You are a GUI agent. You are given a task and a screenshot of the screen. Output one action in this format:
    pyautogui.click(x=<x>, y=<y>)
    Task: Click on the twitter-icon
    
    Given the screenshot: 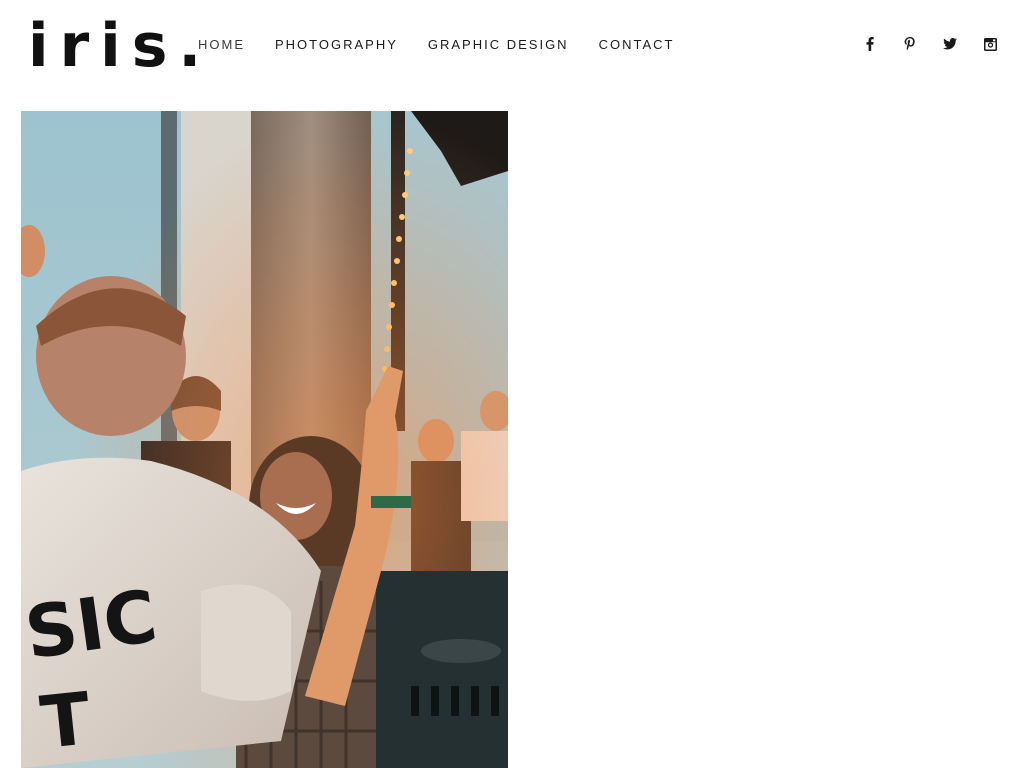 What is the action you would take?
    pyautogui.click(x=950, y=44)
    